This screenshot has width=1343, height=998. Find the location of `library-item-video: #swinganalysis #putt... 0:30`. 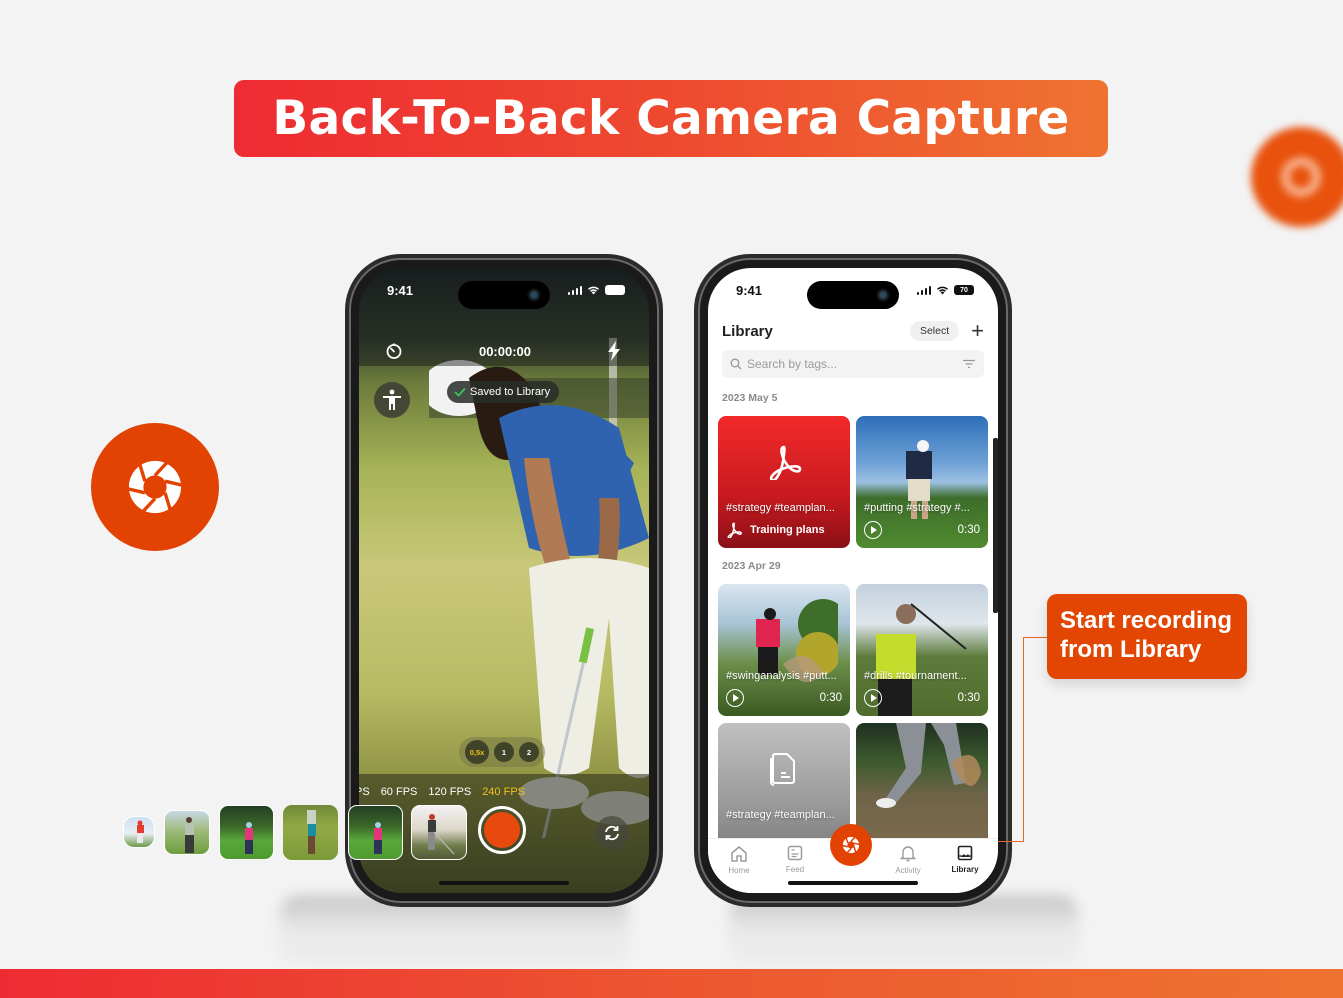

library-item-video: #swinganalysis #putt... 0:30 is located at coordinates (784, 650).